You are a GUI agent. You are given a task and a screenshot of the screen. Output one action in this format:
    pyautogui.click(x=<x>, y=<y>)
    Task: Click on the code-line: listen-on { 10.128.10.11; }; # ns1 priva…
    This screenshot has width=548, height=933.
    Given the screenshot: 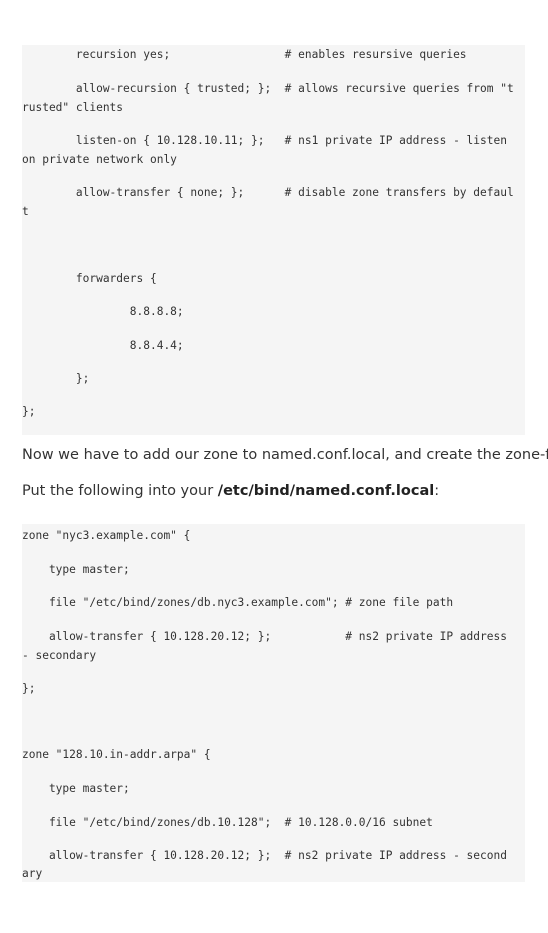 What is the action you would take?
    pyautogui.click(x=264, y=140)
    